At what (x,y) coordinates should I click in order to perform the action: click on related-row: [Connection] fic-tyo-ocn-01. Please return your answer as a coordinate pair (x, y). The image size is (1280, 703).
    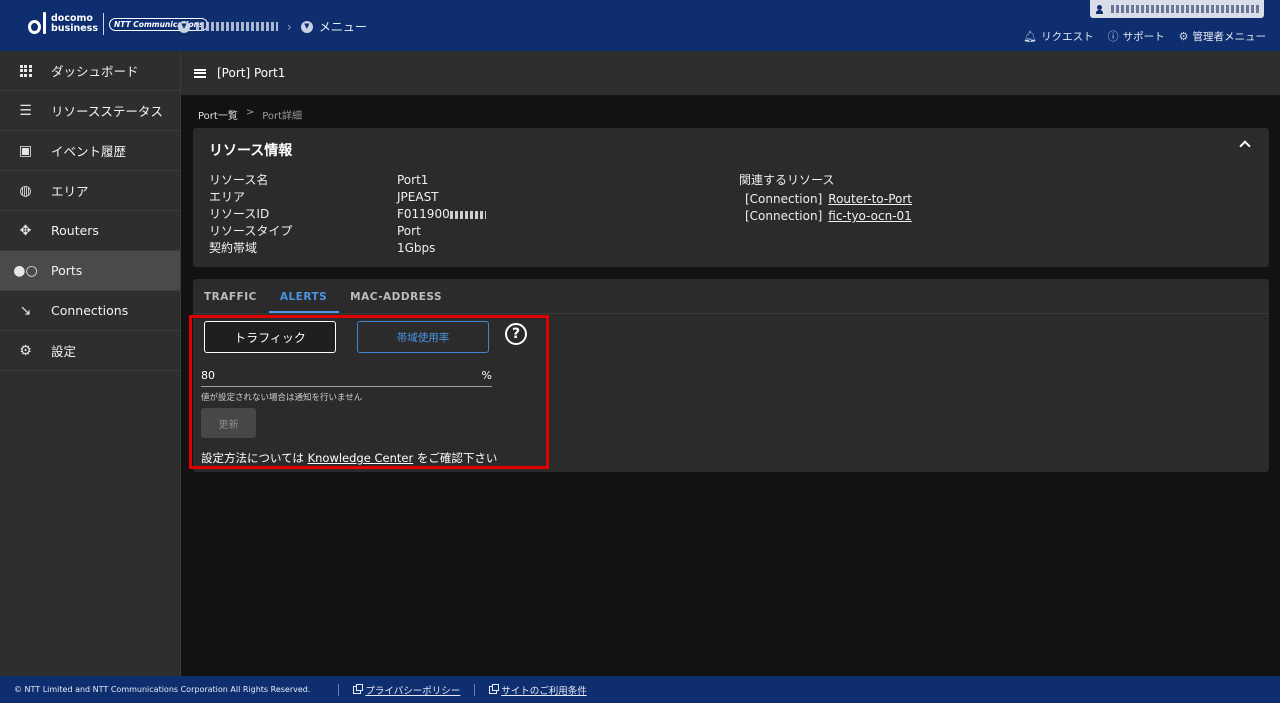
    Looking at the image, I should click on (828, 216).